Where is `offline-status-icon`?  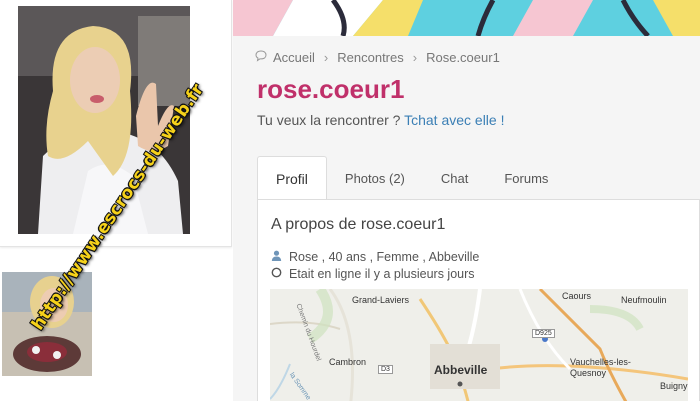 offline-status-icon is located at coordinates (276, 274).